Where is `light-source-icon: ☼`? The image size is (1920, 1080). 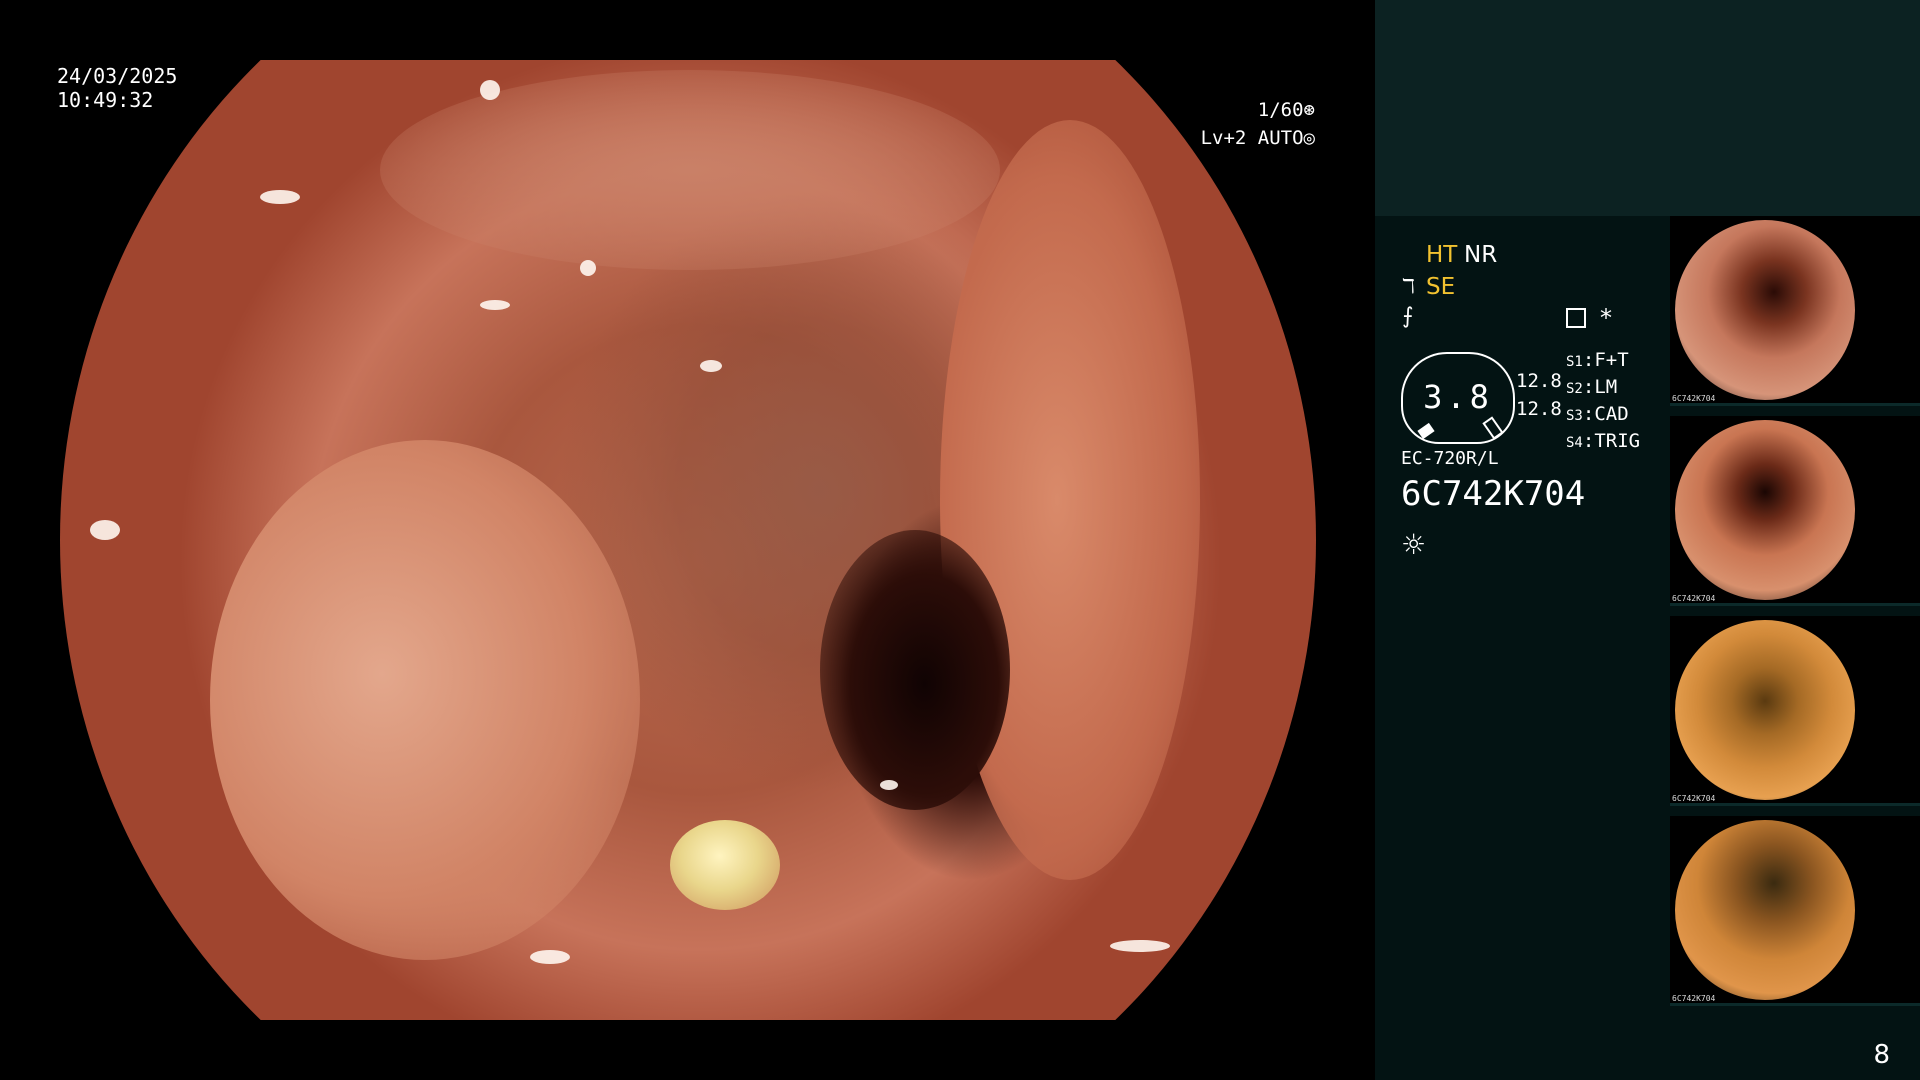
light-source-icon: ☼ is located at coordinates (1414, 544).